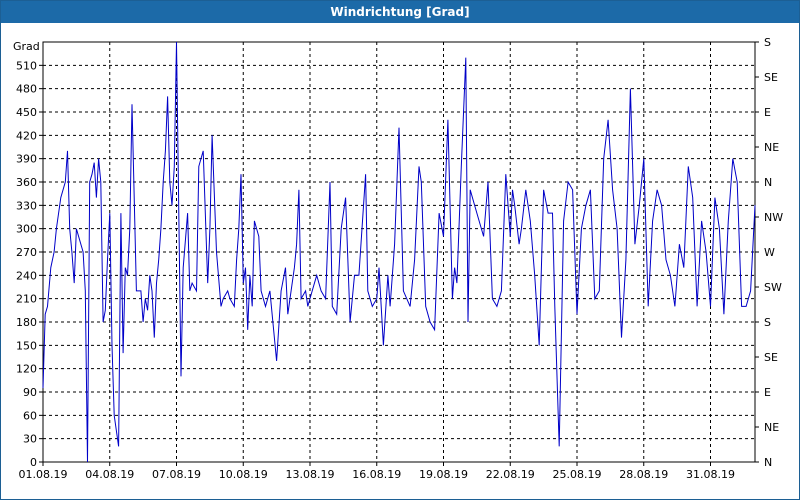  What do you see at coordinates (510, 474) in the screenshot?
I see `x-tick-label: 22.08.19` at bounding box center [510, 474].